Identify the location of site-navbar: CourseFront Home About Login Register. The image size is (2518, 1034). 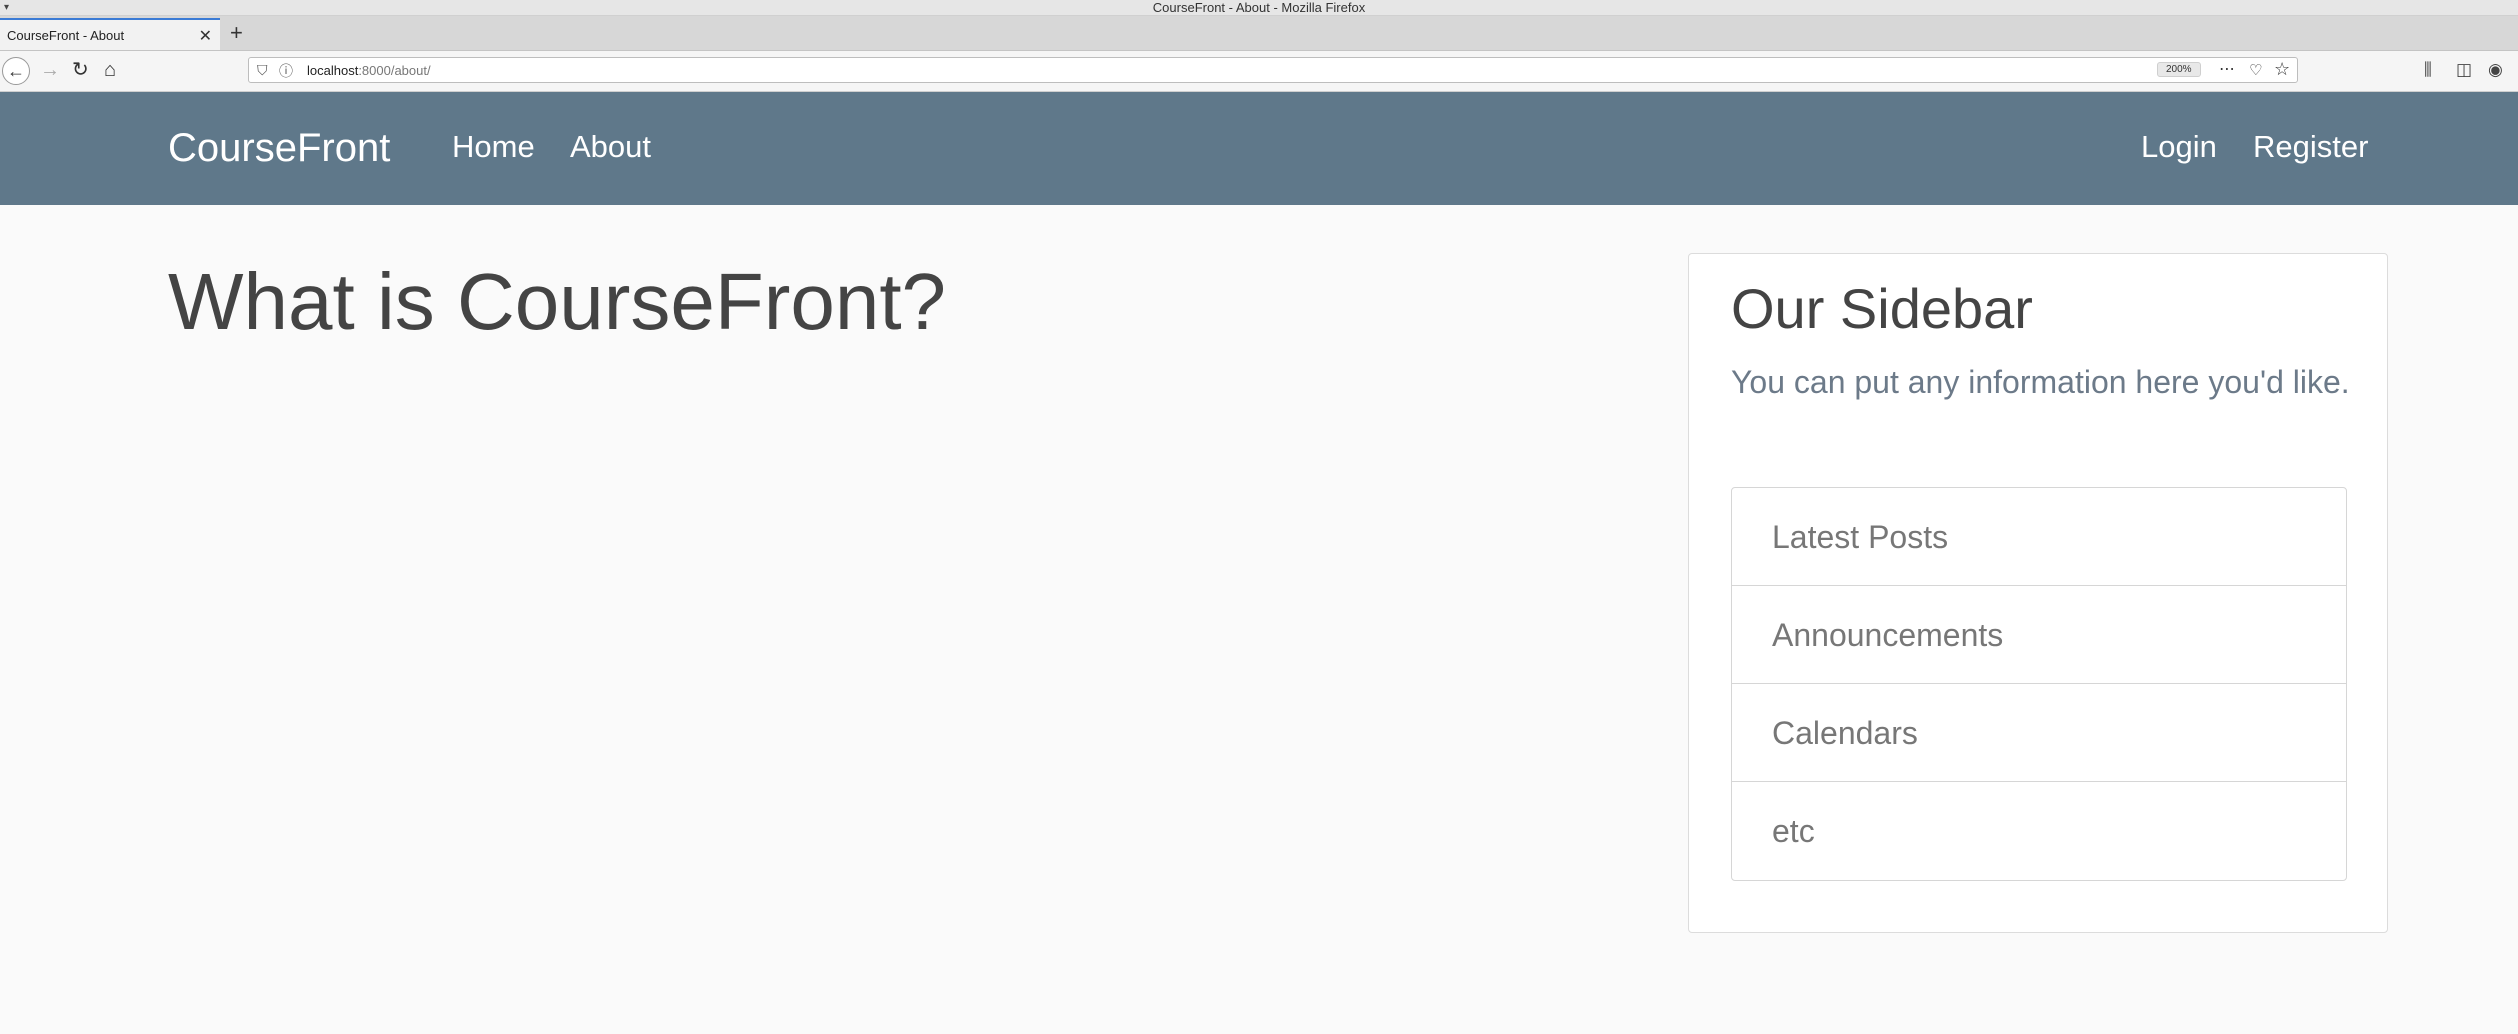
(1259, 148).